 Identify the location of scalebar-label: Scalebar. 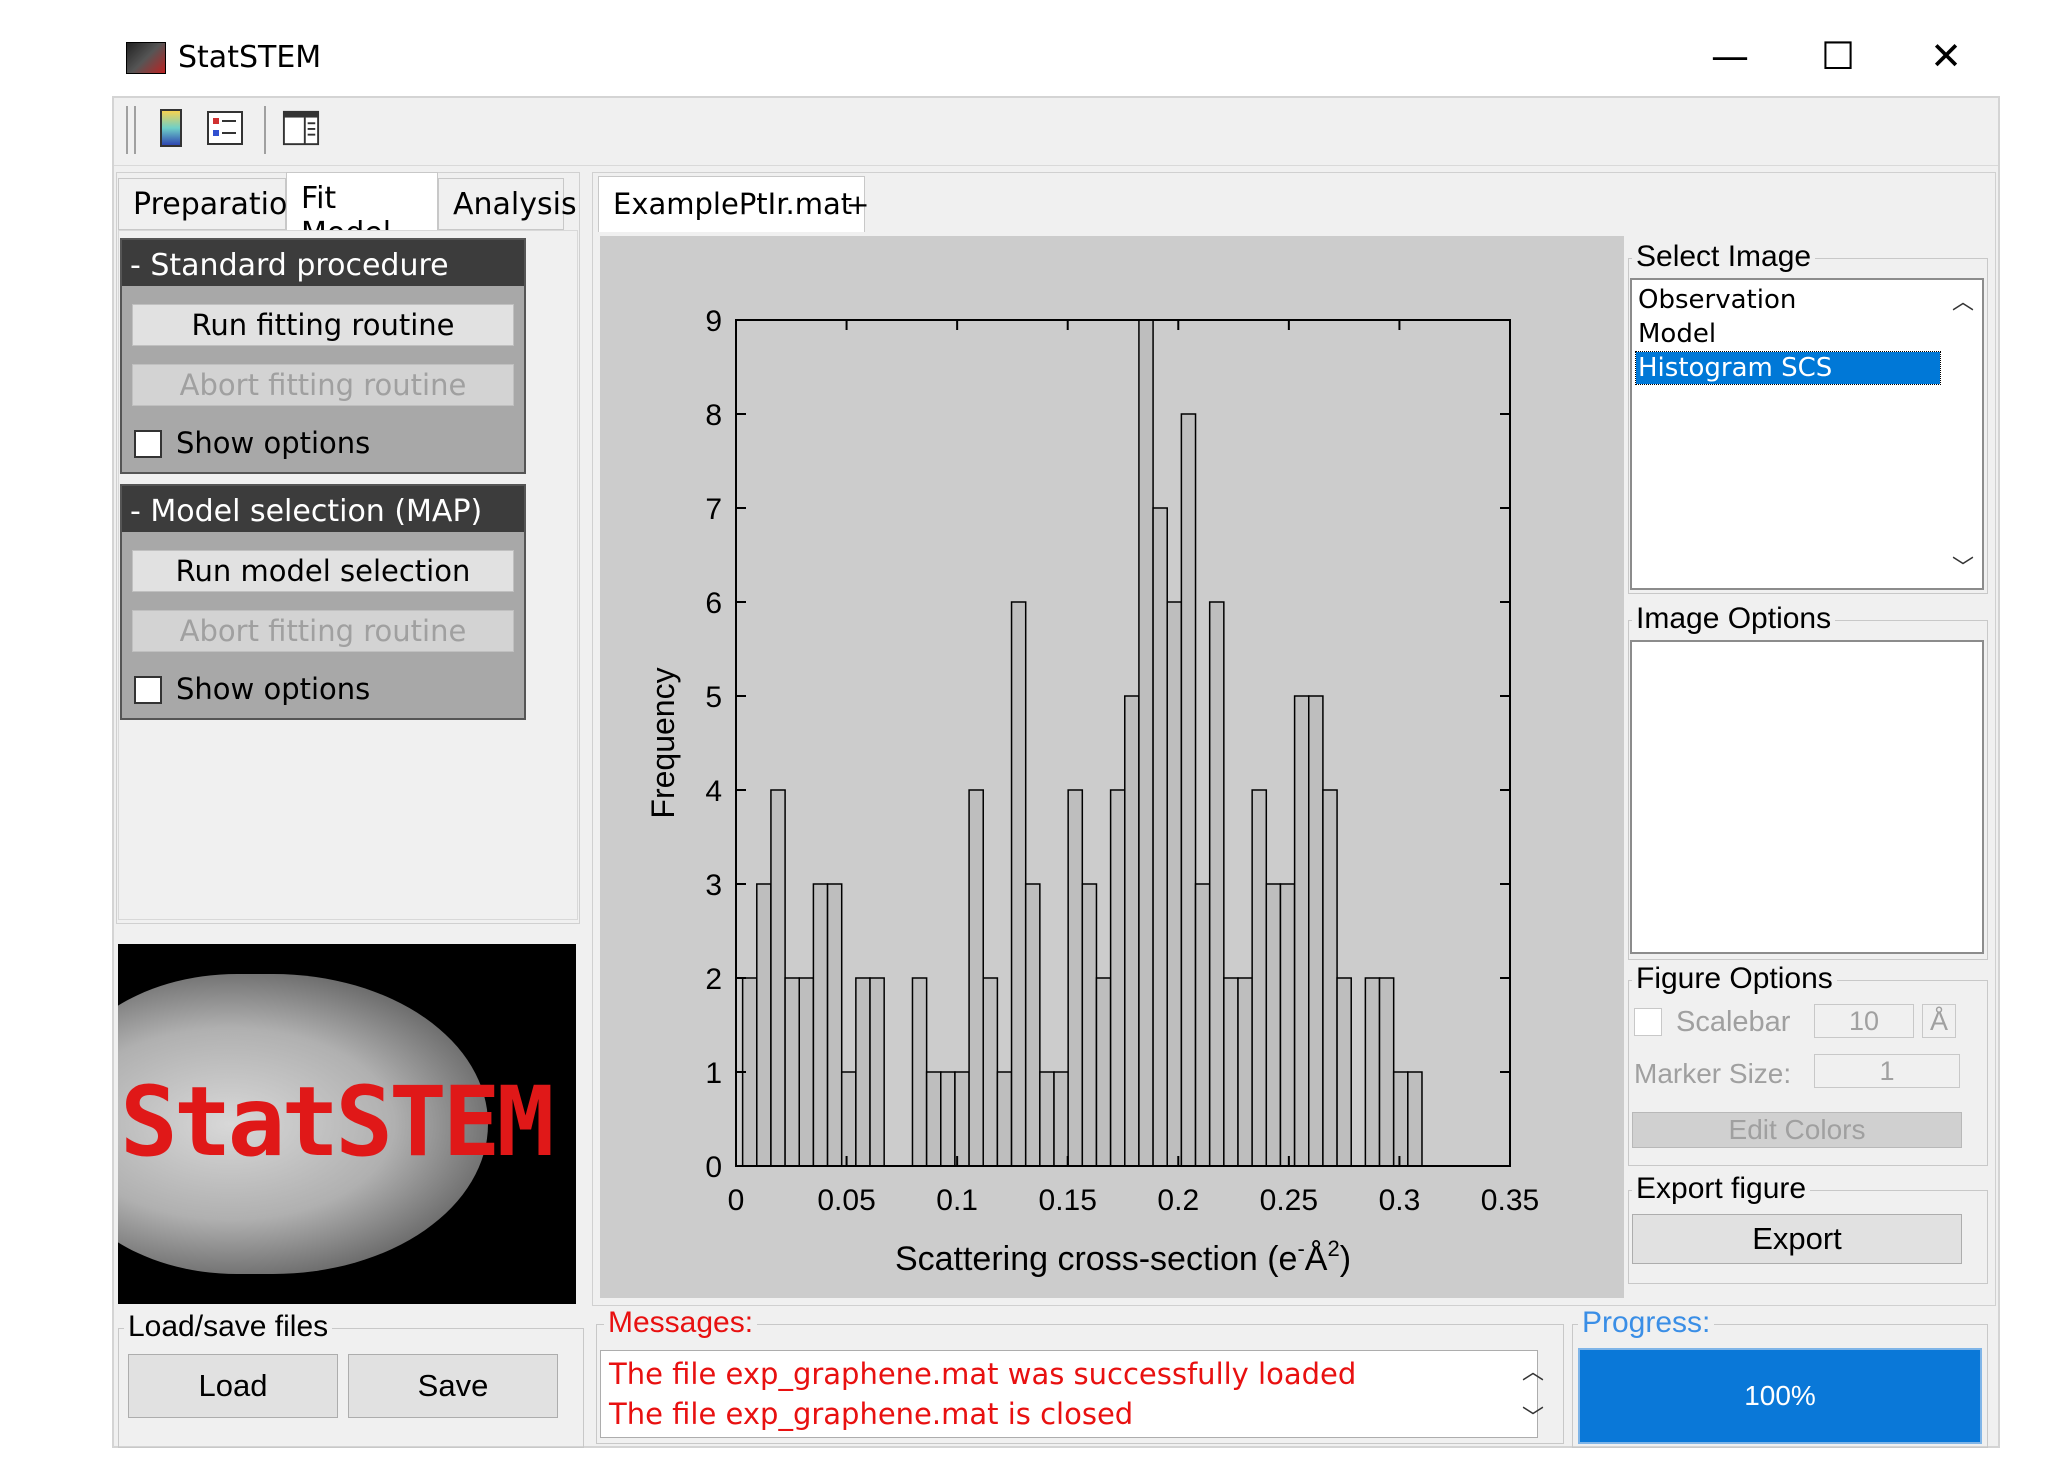
(1733, 1022).